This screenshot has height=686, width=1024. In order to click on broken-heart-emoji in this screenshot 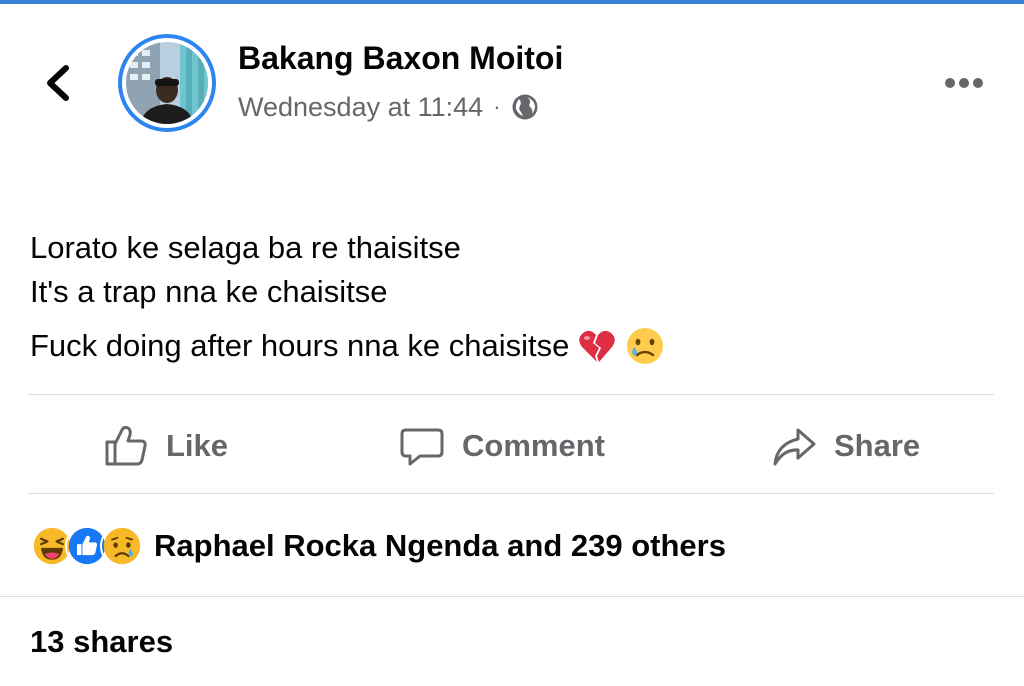, I will do `click(597, 346)`.